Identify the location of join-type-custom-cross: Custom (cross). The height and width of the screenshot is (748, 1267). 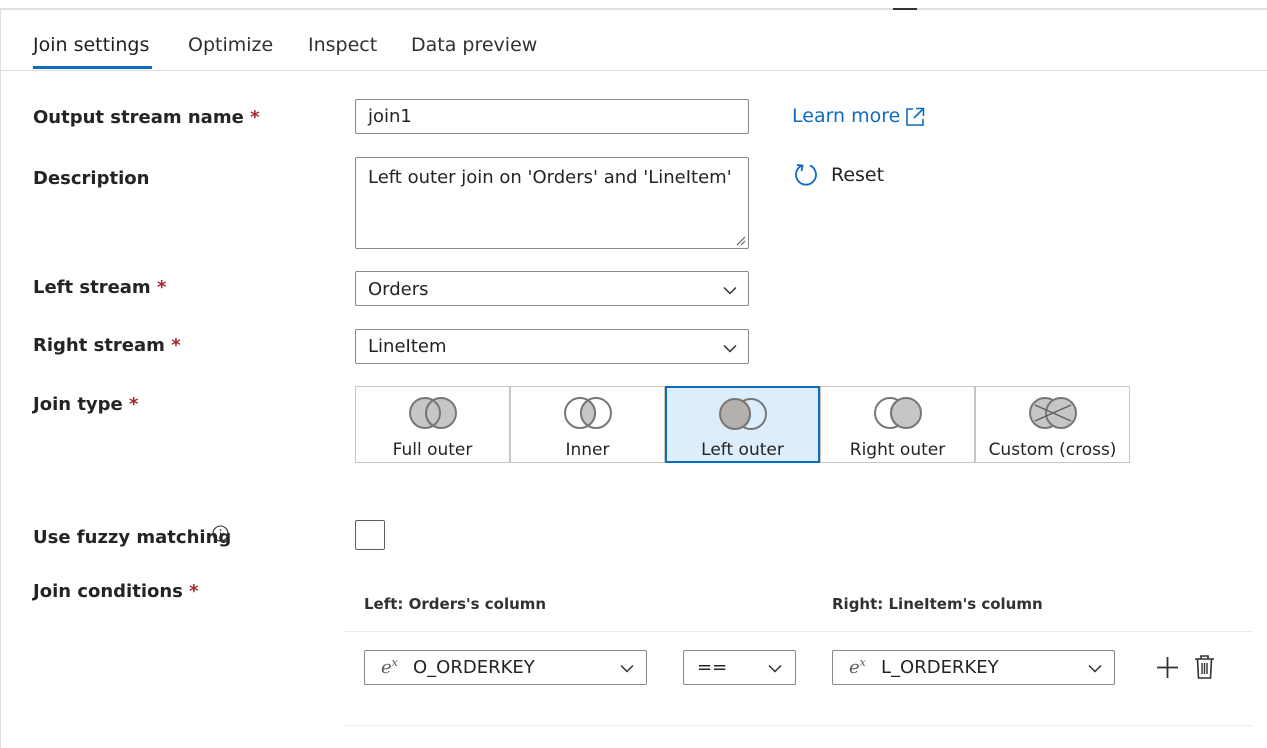
(1052, 424).